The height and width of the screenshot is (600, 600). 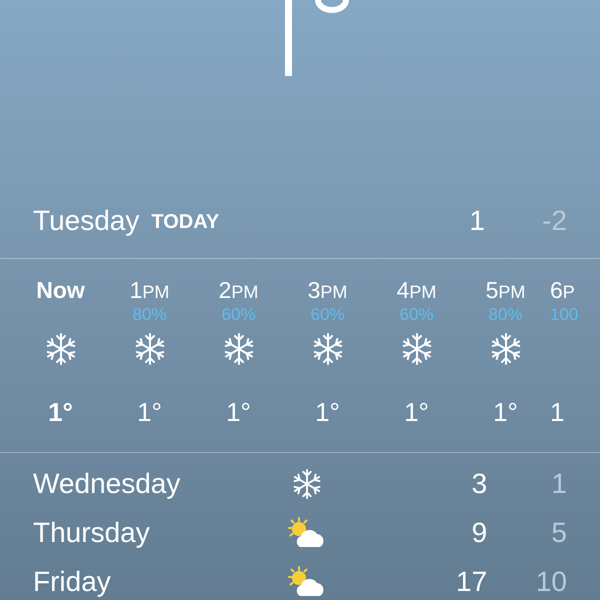 I want to click on high-temperature: 1, so click(x=476, y=221).